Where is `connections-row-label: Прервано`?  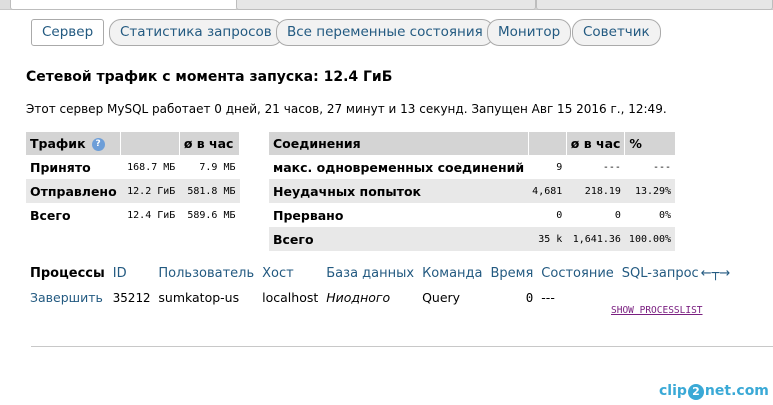 connections-row-label: Прервано is located at coordinates (308, 215).